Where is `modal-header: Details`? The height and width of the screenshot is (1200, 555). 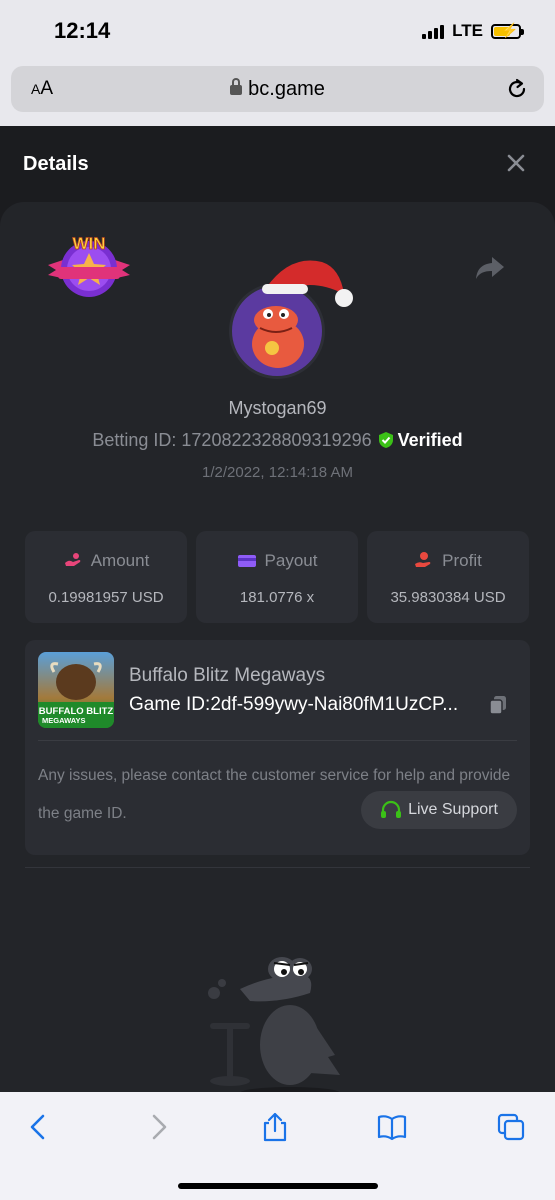 modal-header: Details is located at coordinates (277, 164).